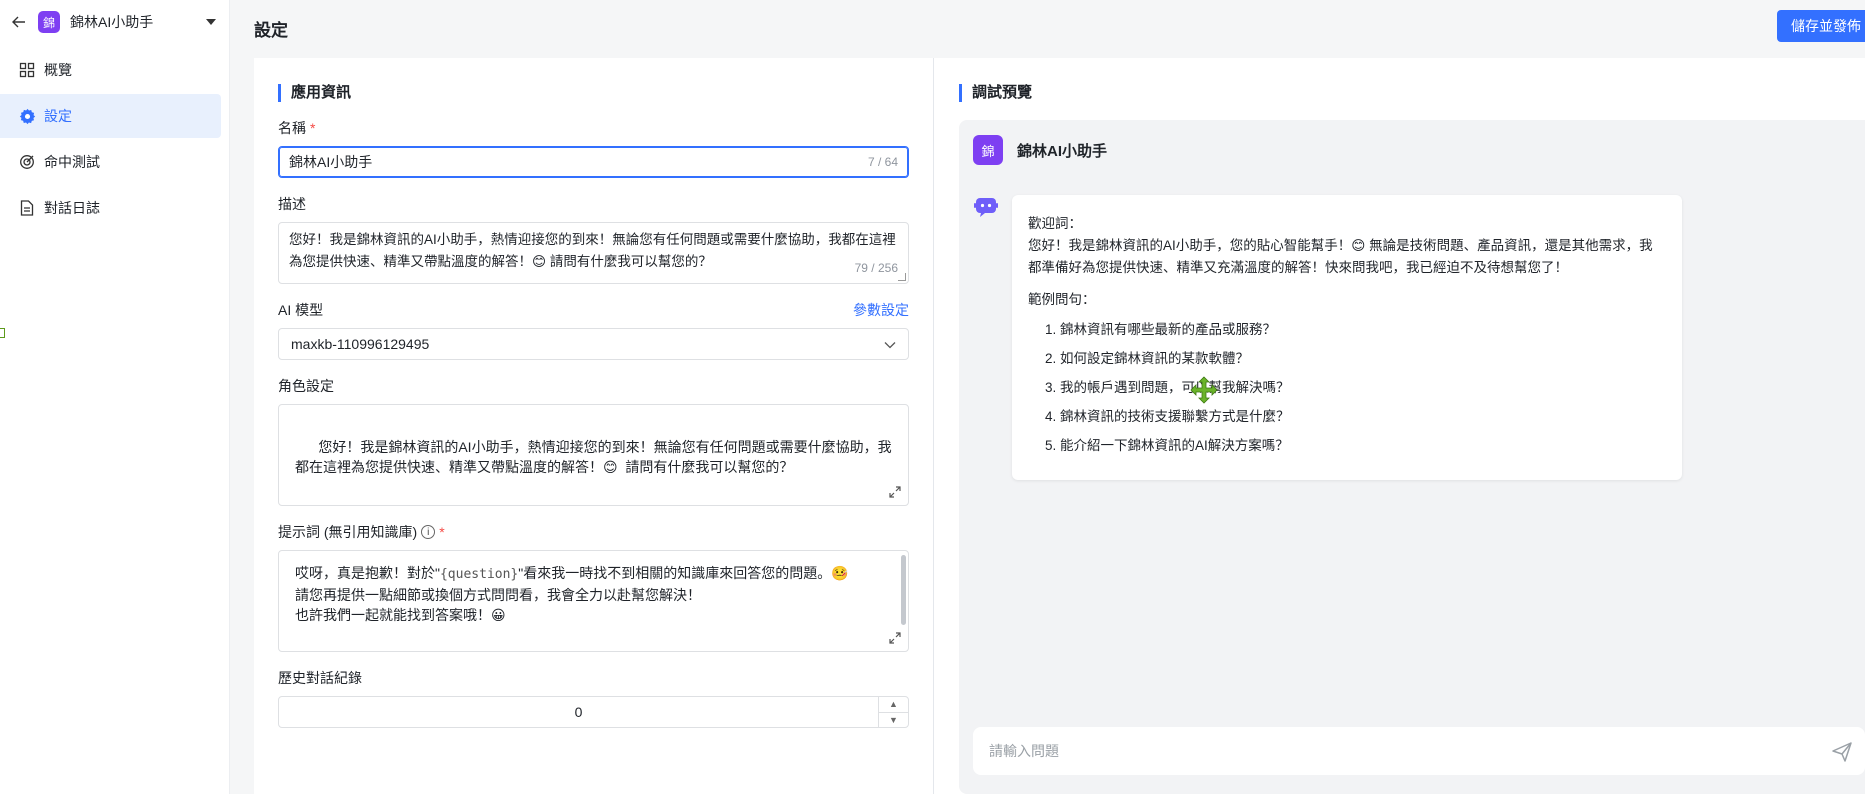 Image resolution: width=1865 pixels, height=794 pixels. What do you see at coordinates (1363, 417) in the screenshot?
I see `example-question: 錦林資訊的技術支援聯繫方式是什麼？` at bounding box center [1363, 417].